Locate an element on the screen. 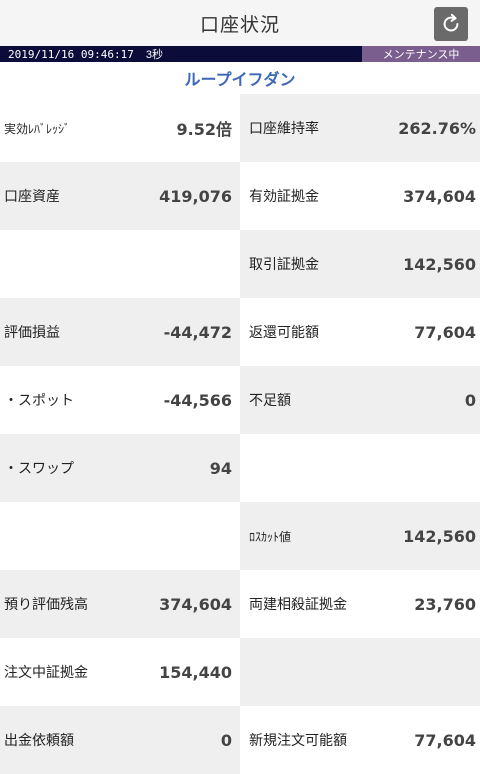 The width and height of the screenshot is (480, 774). effective-margin-value: 374,604 is located at coordinates (439, 196).